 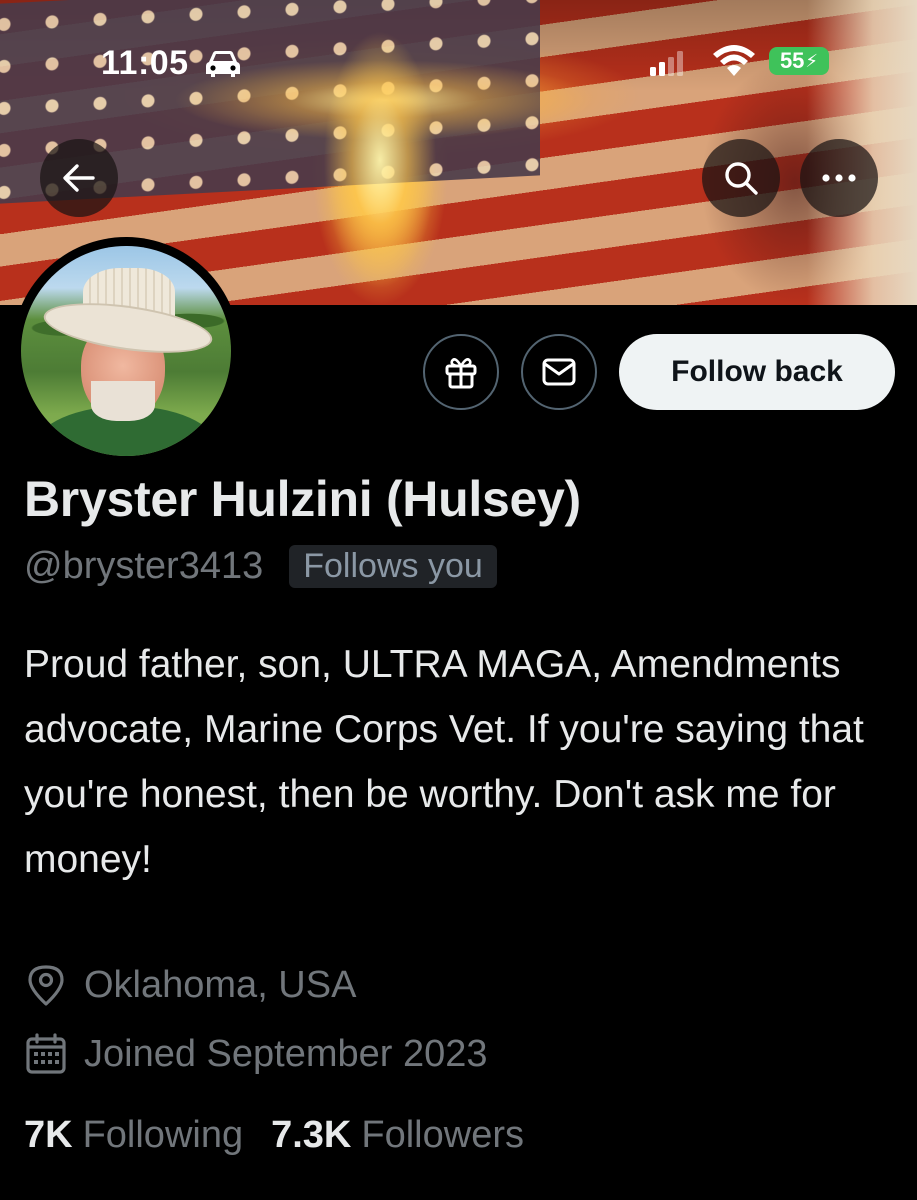 I want to click on battery-charging-icon: 55 ⚡, so click(x=799, y=61).